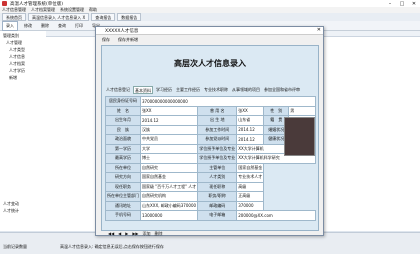 The image size is (420, 254). I want to click on form-row: 通讯地址 山东XXX, 邮政小编码370000 邮政编码 370000, so click(210, 205).